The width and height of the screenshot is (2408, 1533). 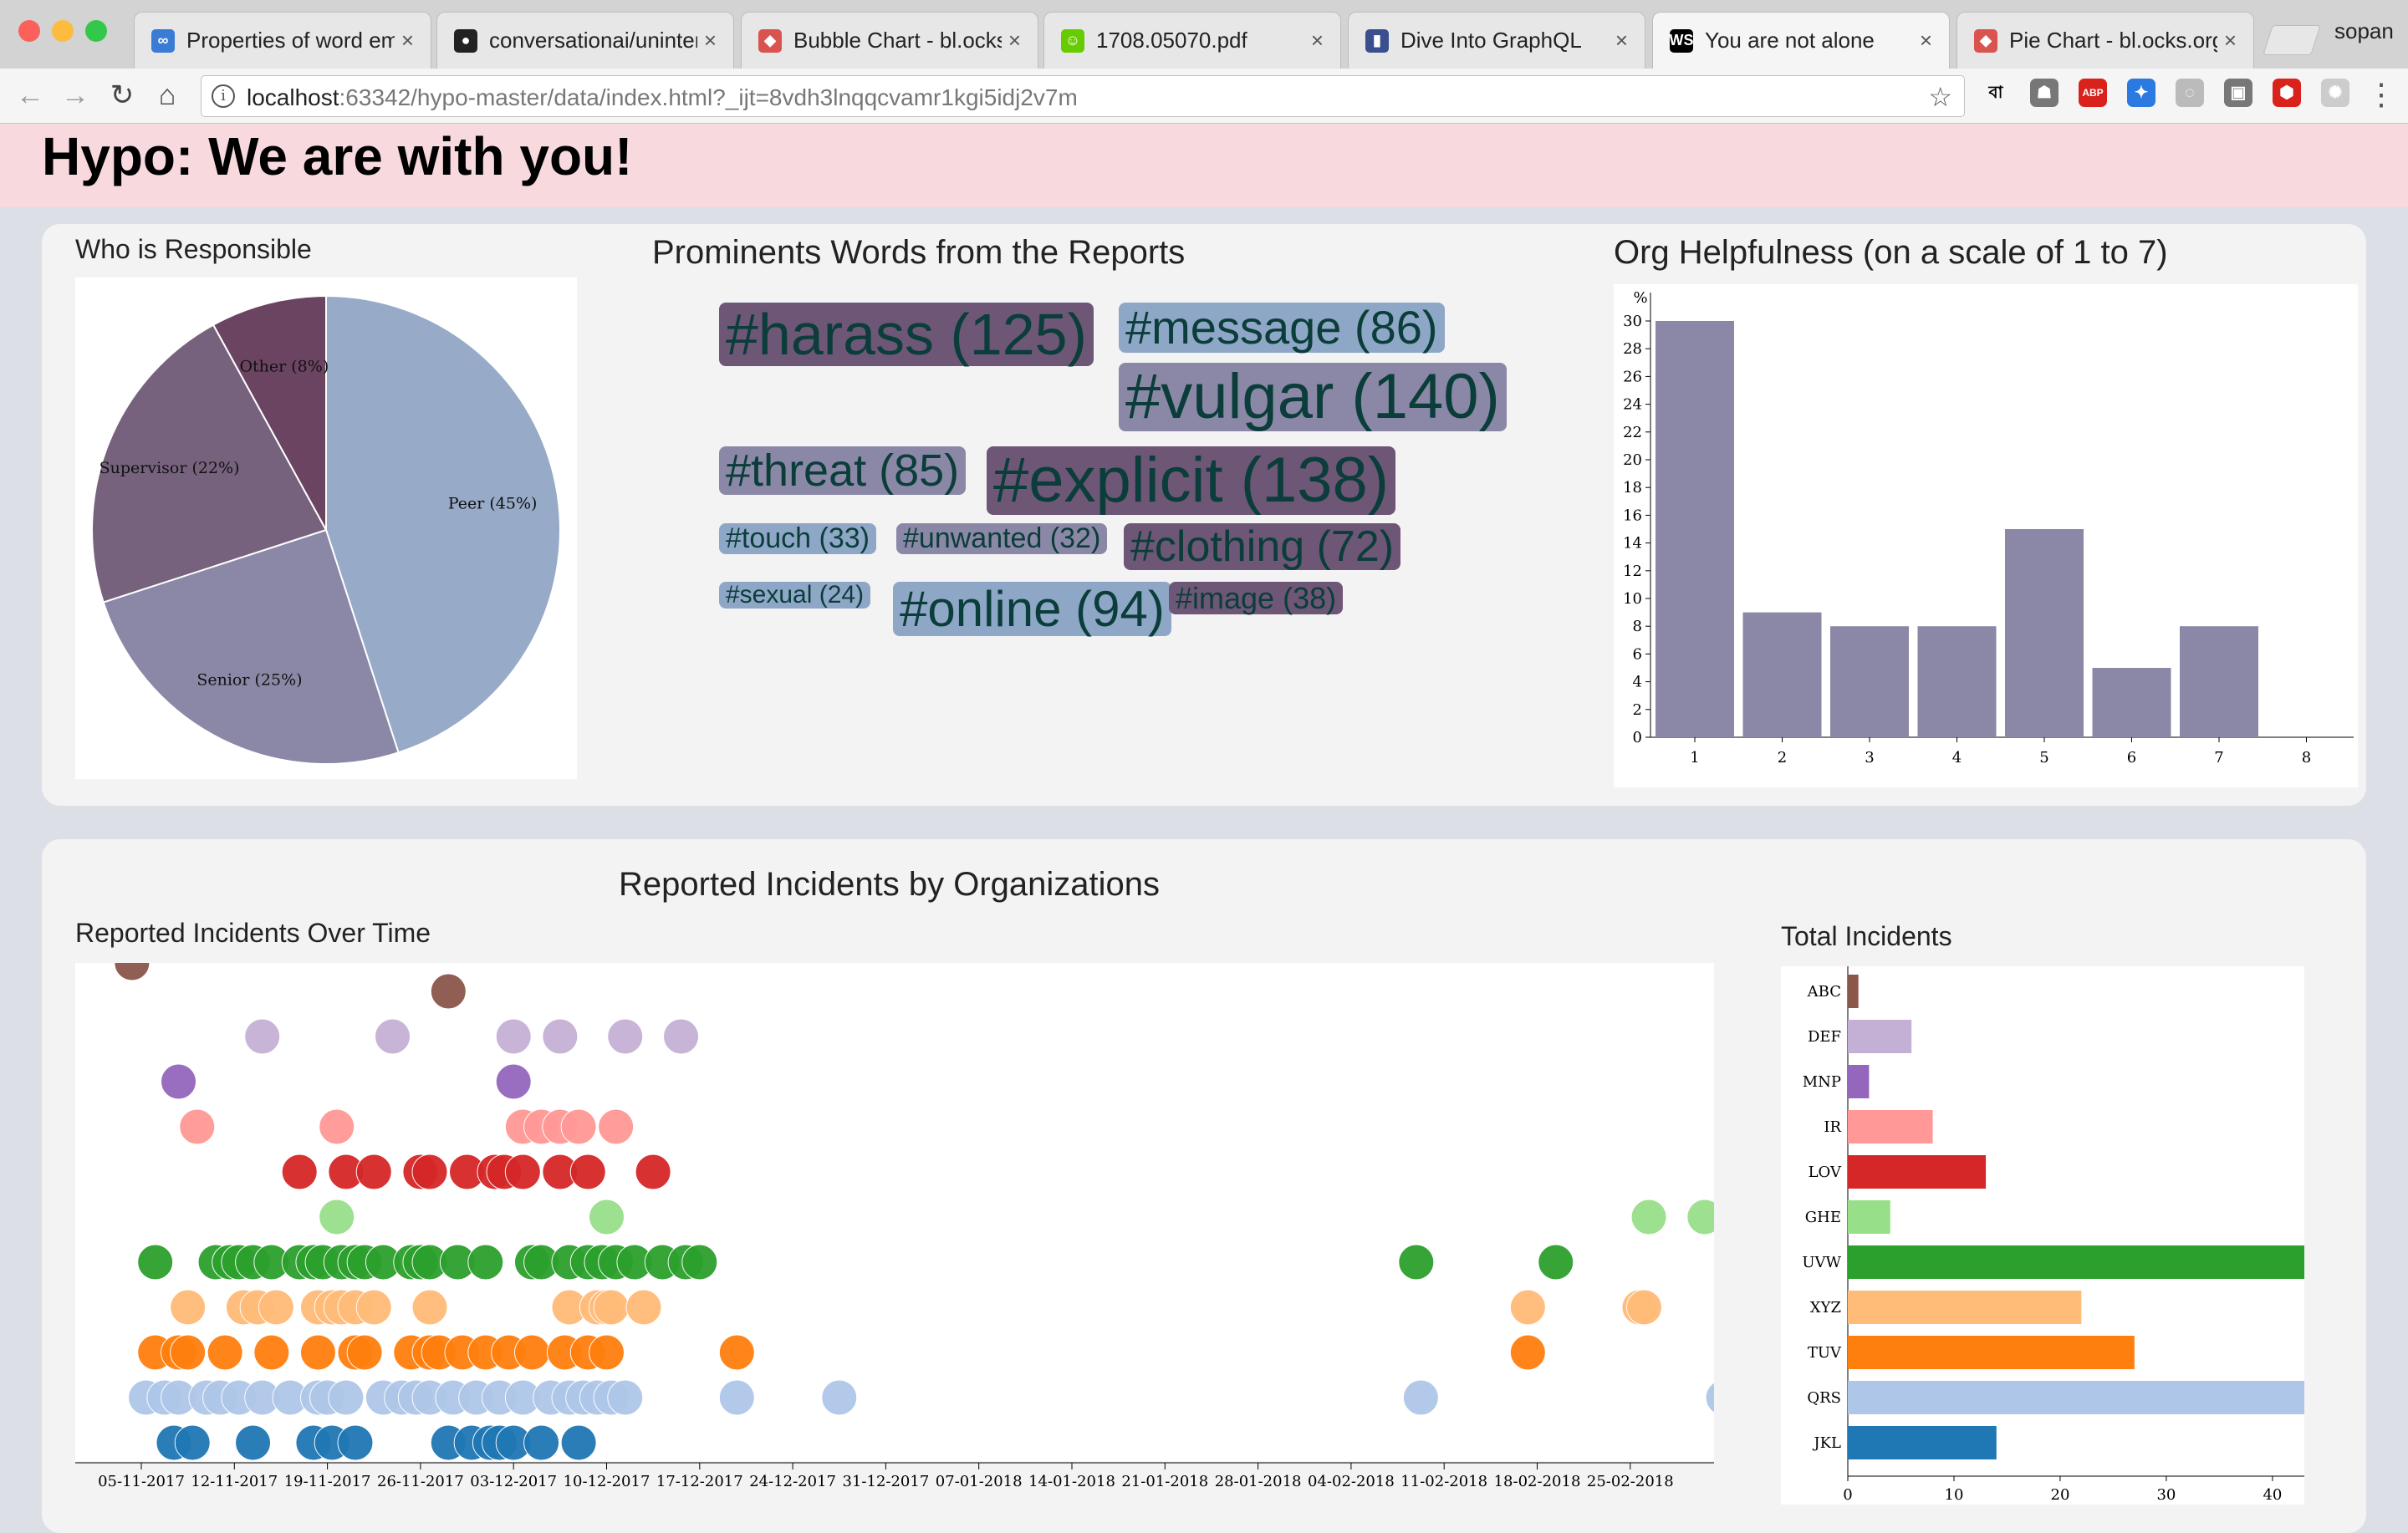 What do you see at coordinates (1032, 609) in the screenshot?
I see `word-tag: #online (94)` at bounding box center [1032, 609].